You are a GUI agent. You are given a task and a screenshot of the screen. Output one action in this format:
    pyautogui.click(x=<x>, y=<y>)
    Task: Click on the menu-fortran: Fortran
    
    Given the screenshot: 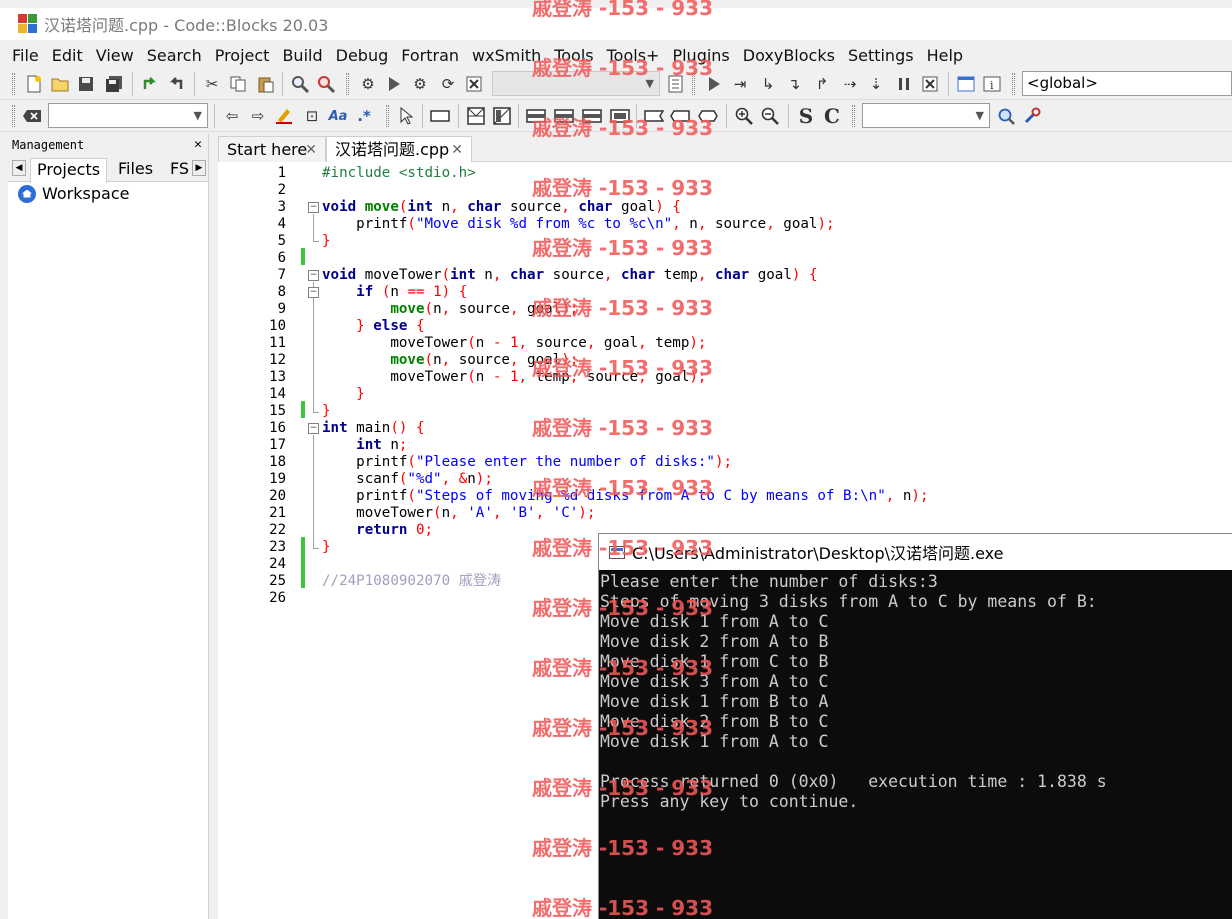 What is the action you would take?
    pyautogui.click(x=430, y=55)
    